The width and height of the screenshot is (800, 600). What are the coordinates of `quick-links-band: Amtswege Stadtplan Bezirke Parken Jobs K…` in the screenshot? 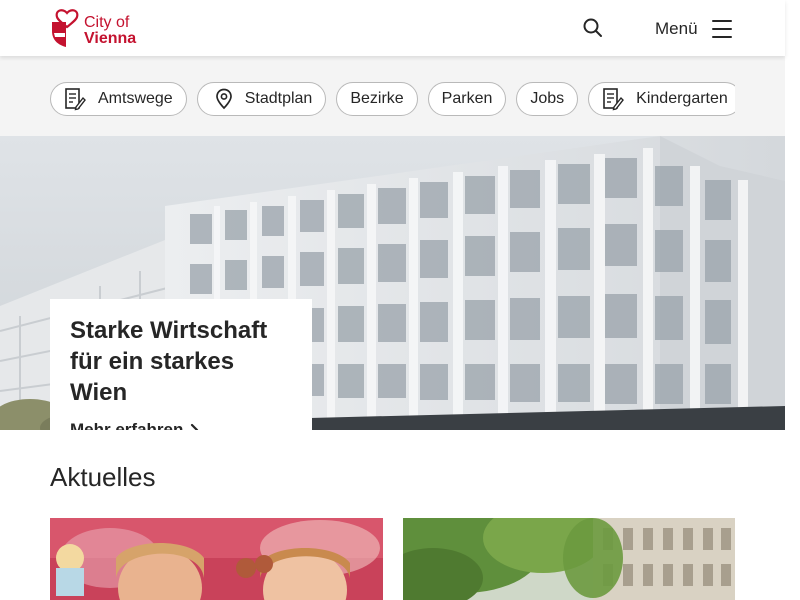 It's located at (392, 96).